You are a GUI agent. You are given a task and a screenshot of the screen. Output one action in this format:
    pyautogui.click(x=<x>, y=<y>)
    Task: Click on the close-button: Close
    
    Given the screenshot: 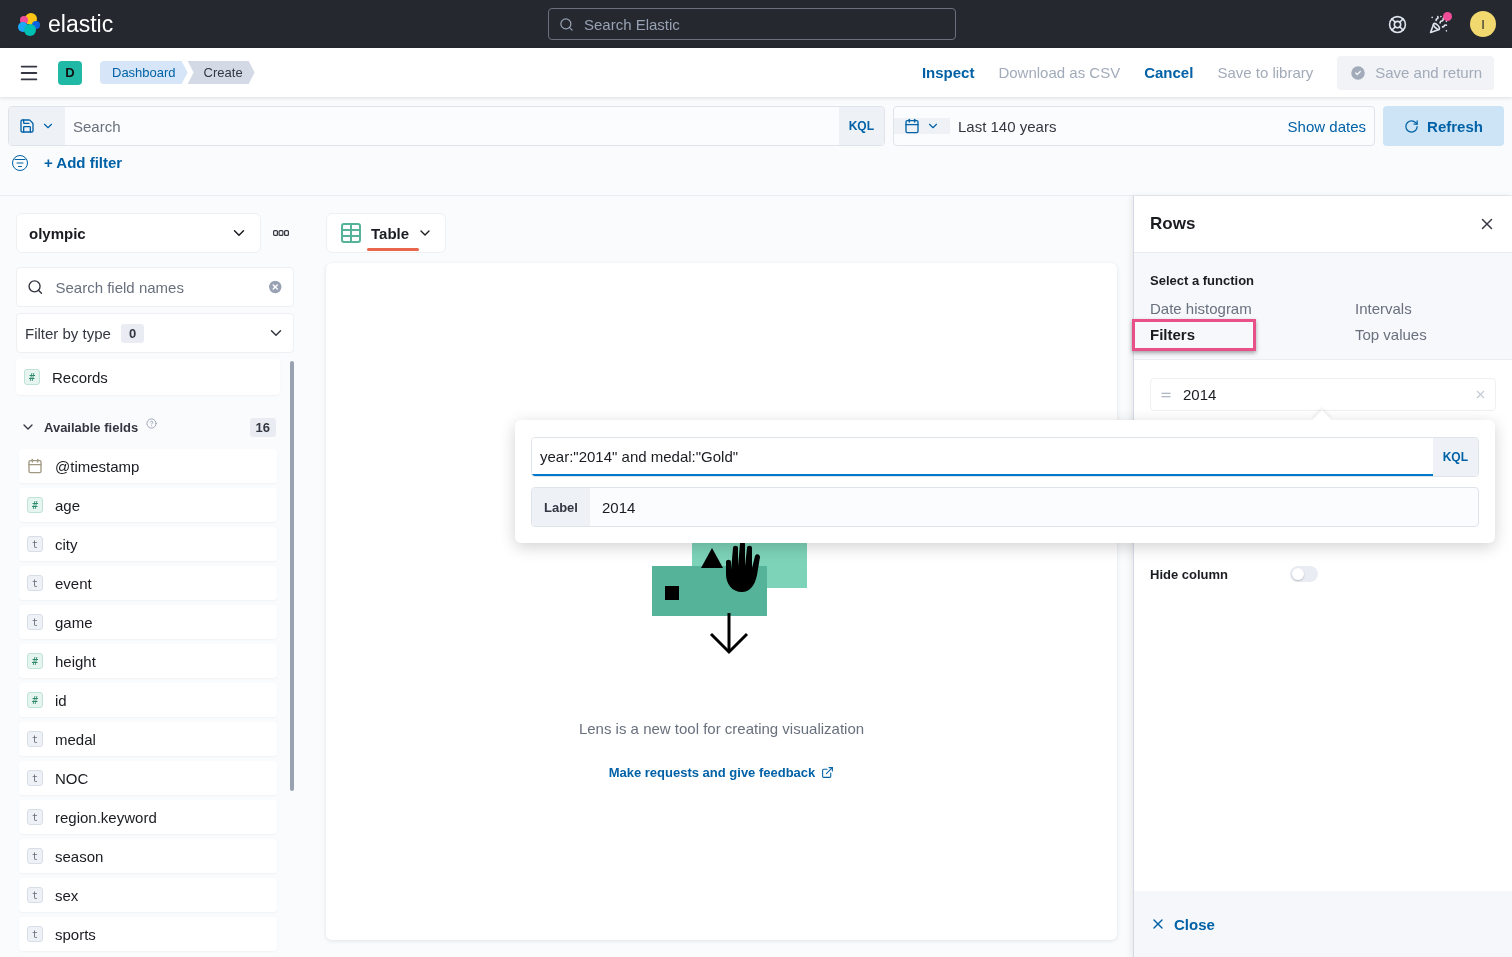 What is the action you would take?
    pyautogui.click(x=1182, y=924)
    